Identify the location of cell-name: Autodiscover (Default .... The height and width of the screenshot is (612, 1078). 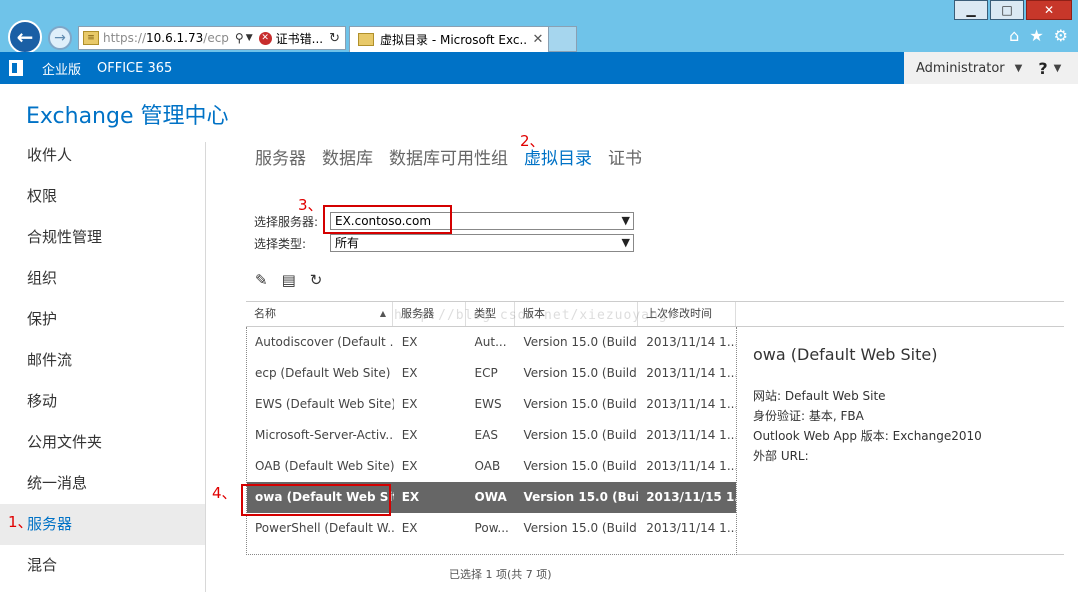
(324, 342).